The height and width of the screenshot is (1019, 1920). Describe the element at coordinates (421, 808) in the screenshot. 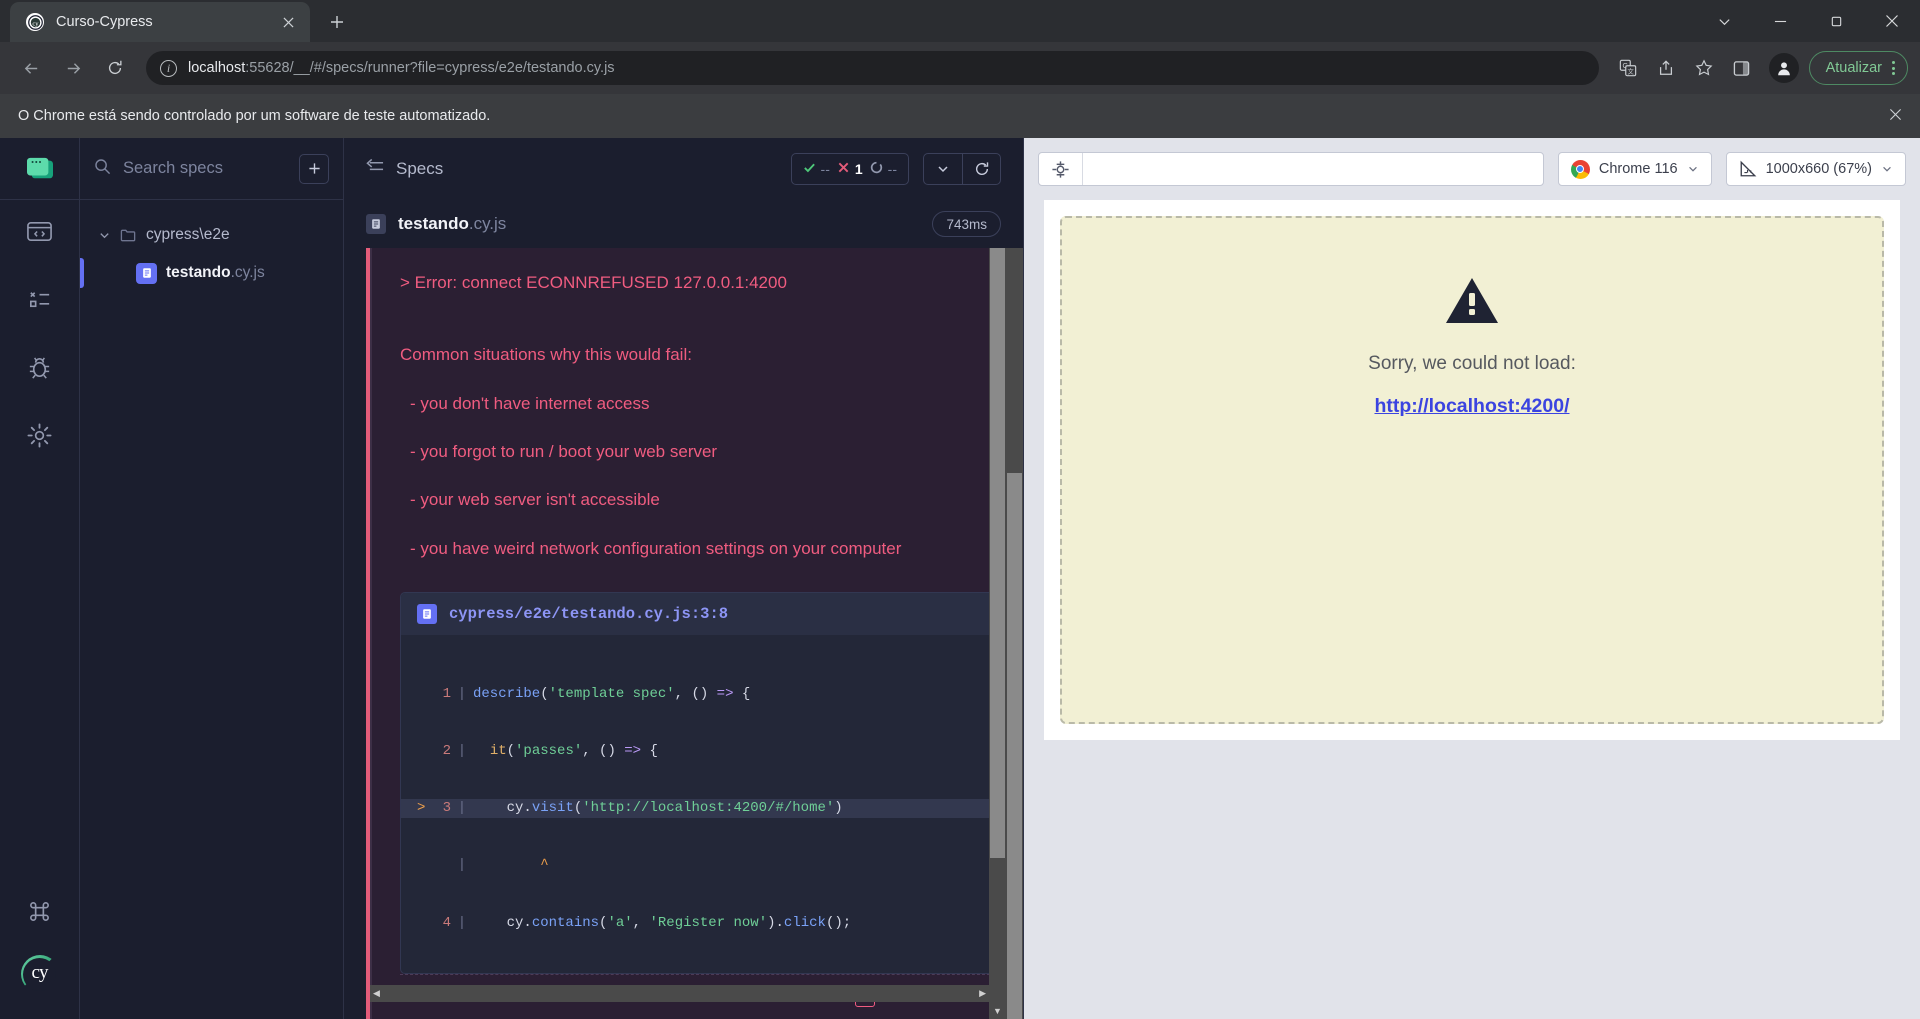

I see `code-line-marker: >` at that location.